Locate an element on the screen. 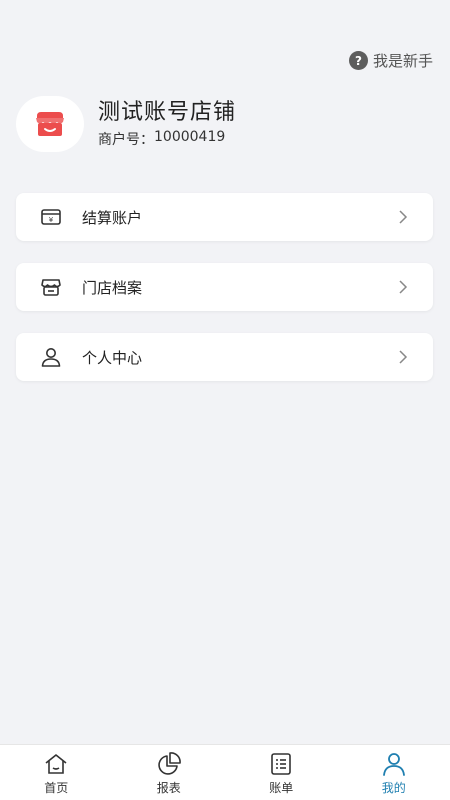  help-link: ? 我是新手 is located at coordinates (390, 60).